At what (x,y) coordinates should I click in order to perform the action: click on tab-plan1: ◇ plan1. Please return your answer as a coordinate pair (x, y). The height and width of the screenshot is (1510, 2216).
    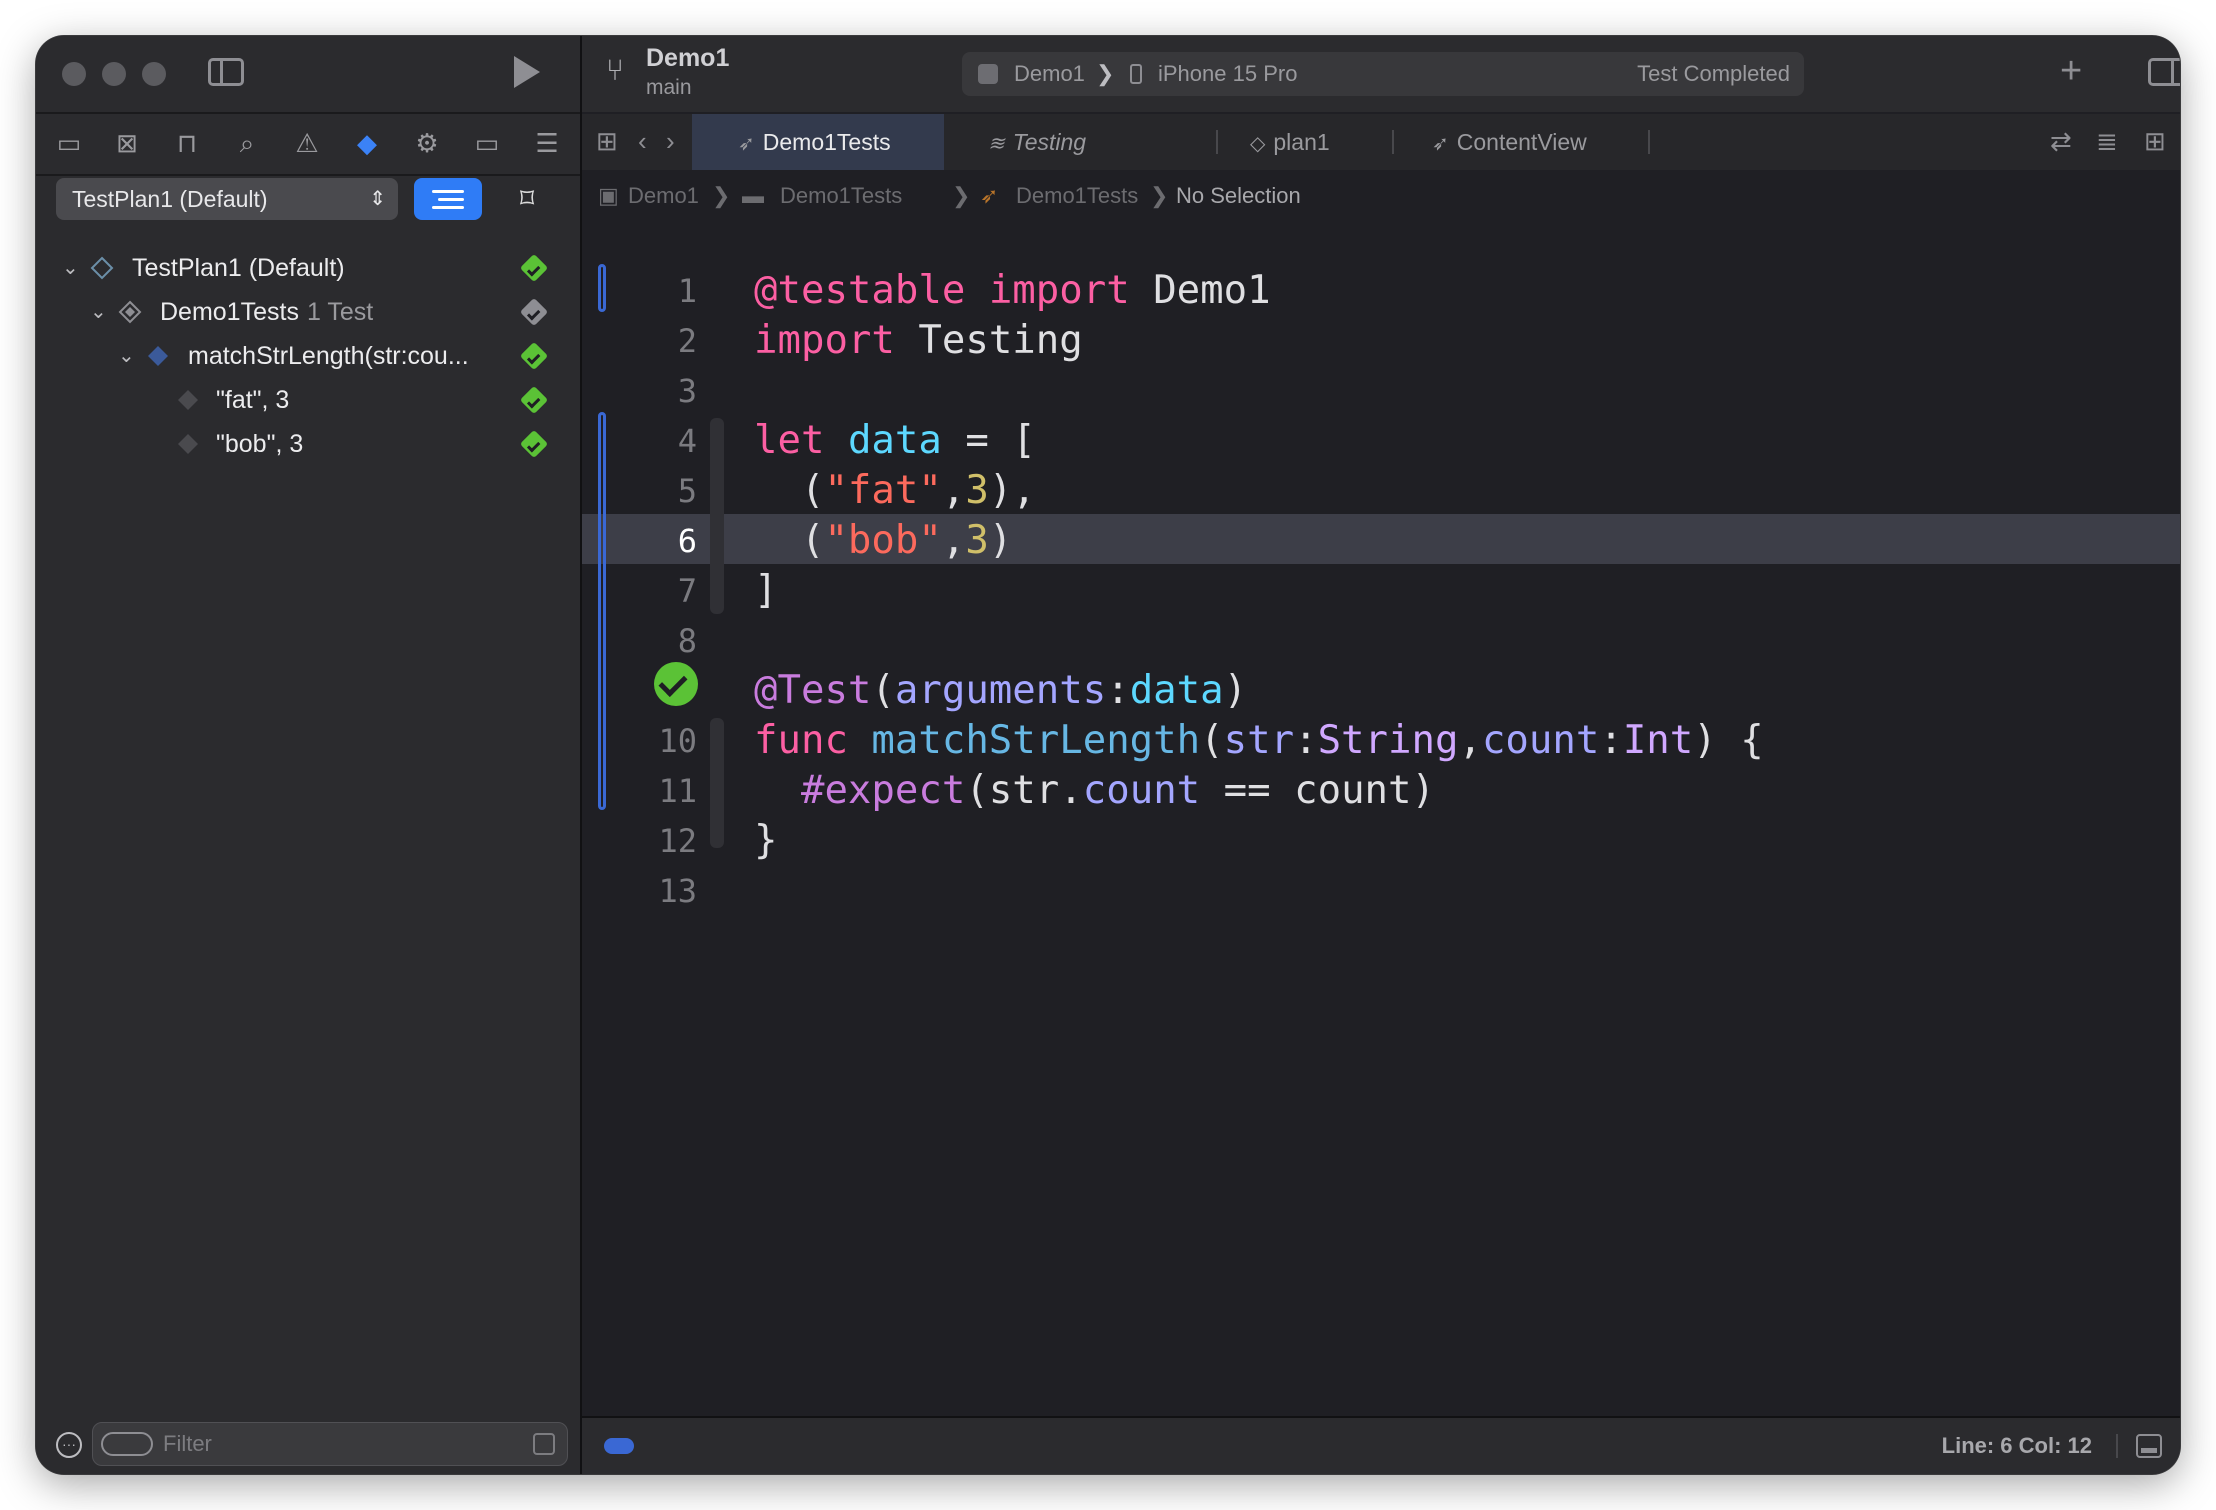
    Looking at the image, I should click on (1303, 142).